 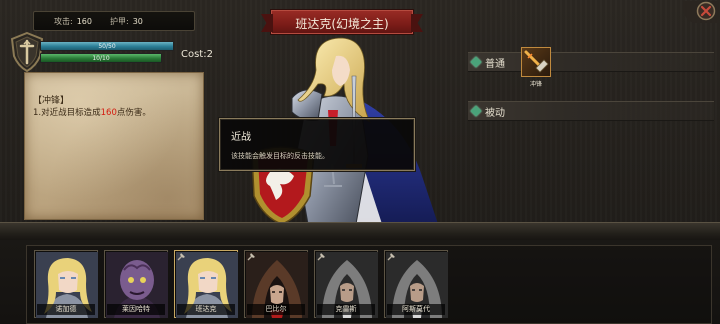 What do you see at coordinates (276, 309) in the screenshot?
I see `hero-name: 巴比尔` at bounding box center [276, 309].